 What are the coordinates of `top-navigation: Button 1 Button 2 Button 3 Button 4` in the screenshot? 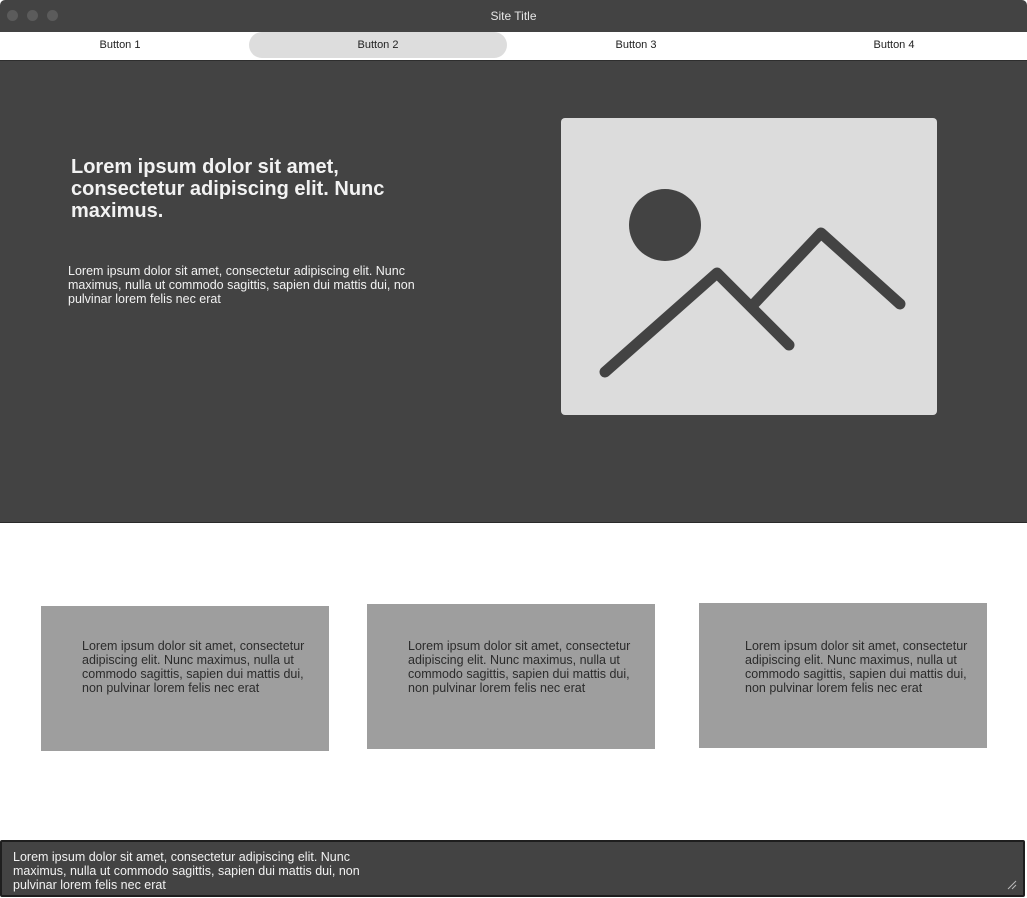 It's located at (513, 45).